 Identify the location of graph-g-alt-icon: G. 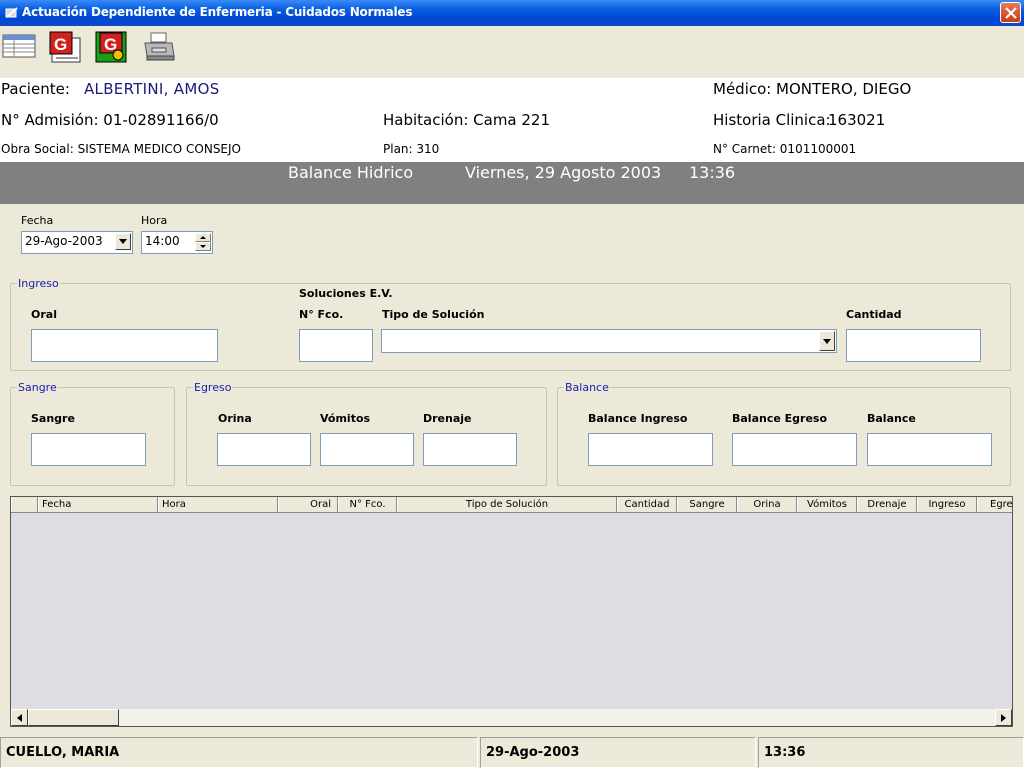
(111, 47).